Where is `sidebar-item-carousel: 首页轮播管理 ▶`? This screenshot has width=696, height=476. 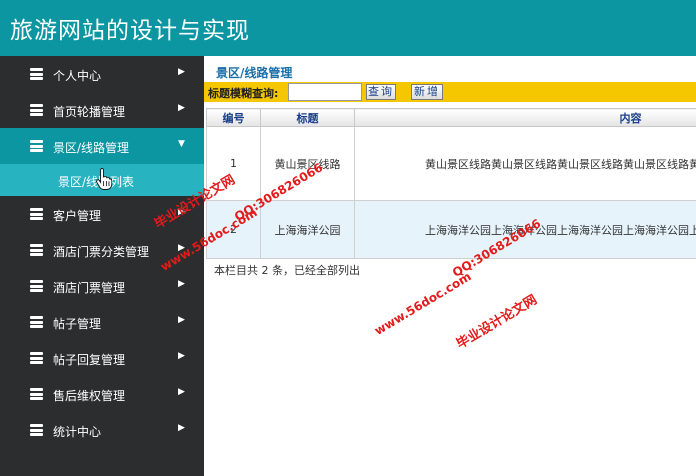 sidebar-item-carousel: 首页轮播管理 ▶ is located at coordinates (102, 110).